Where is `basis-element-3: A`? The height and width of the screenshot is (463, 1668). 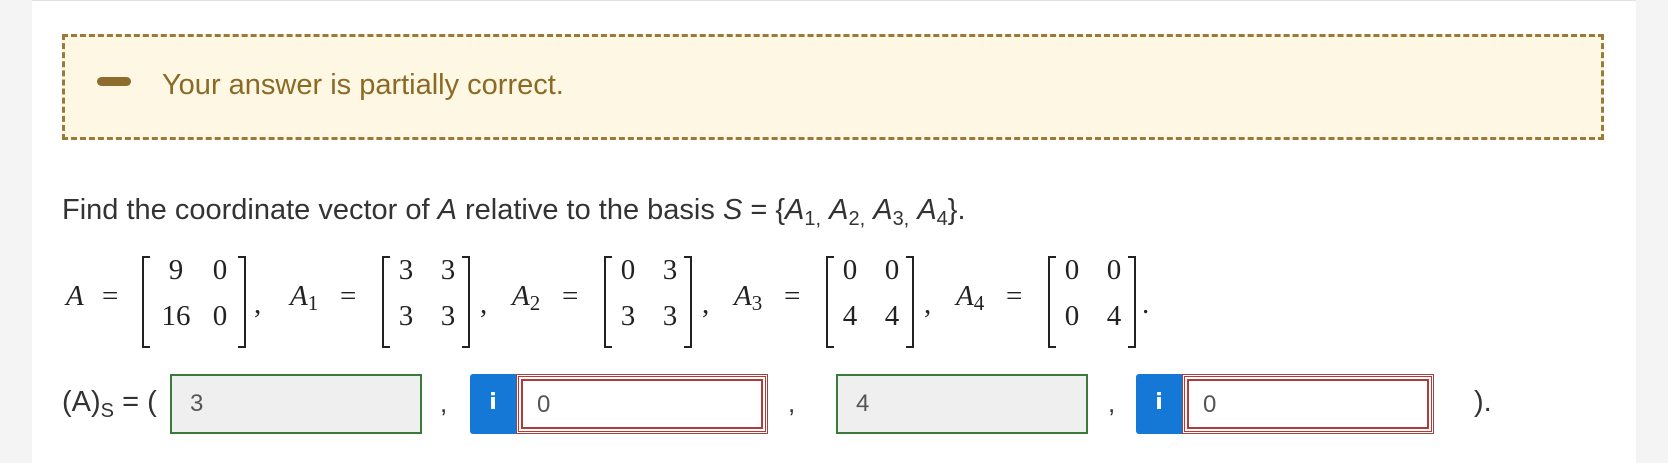
basis-element-3: A is located at coordinates (883, 210).